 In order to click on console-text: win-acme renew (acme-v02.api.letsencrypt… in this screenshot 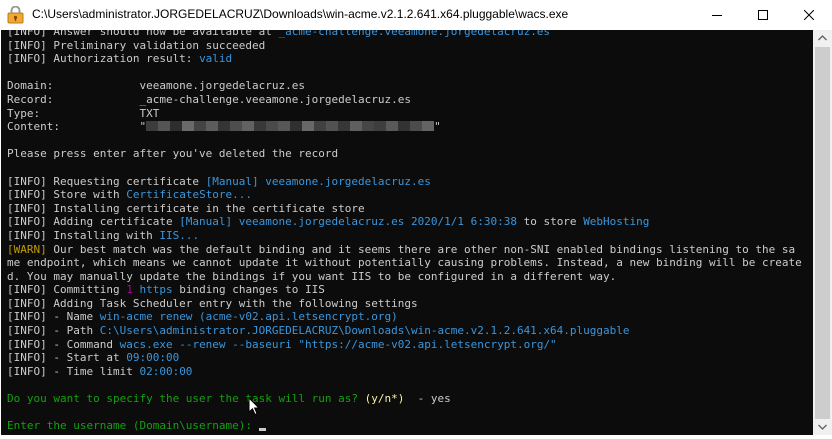, I will do `click(248, 317)`.